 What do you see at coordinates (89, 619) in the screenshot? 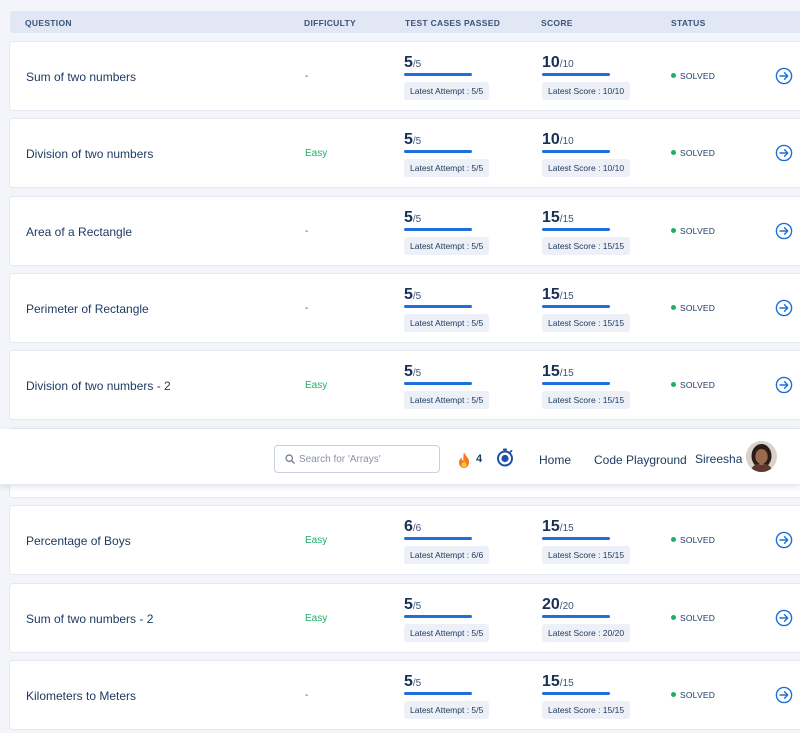
I see `question-title: Sum of two numbers - 2` at bounding box center [89, 619].